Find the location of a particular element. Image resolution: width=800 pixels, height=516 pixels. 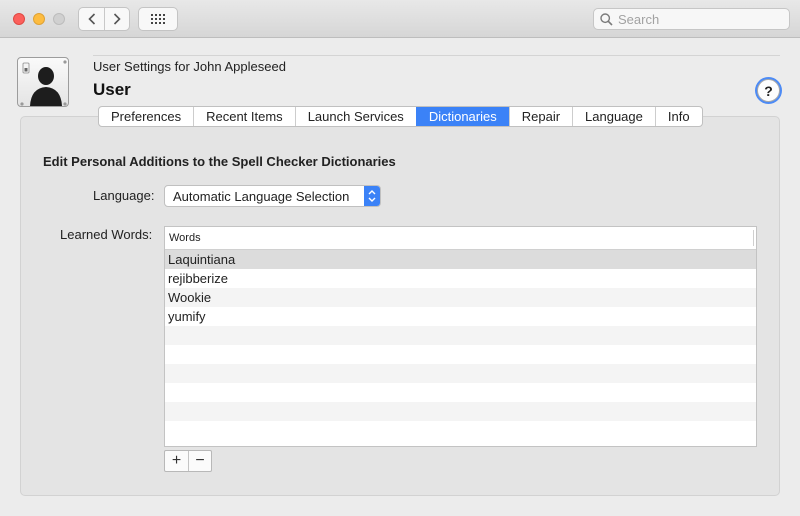

tab-language: Language is located at coordinates (613, 116).